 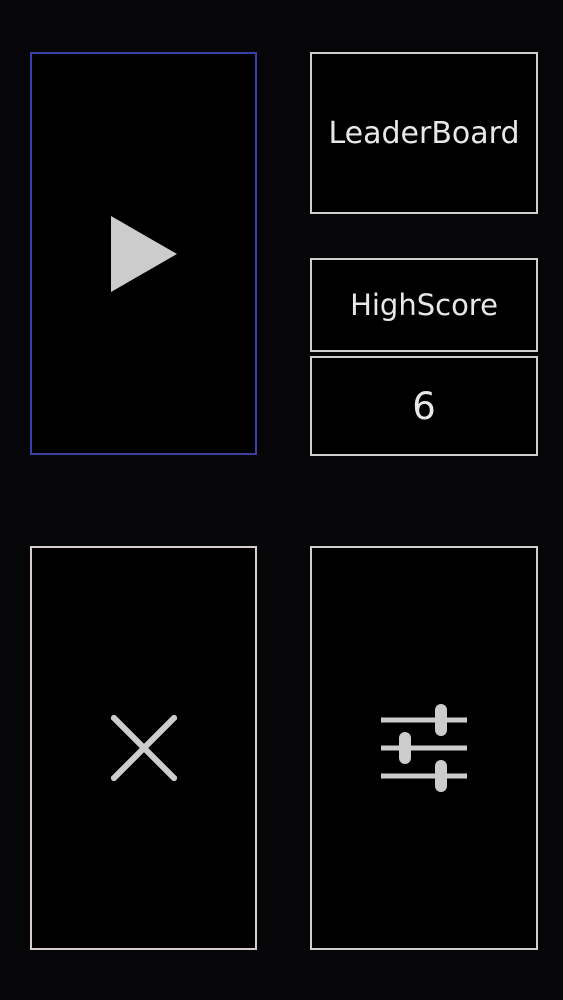 I want to click on highscore-value: 6, so click(x=424, y=406).